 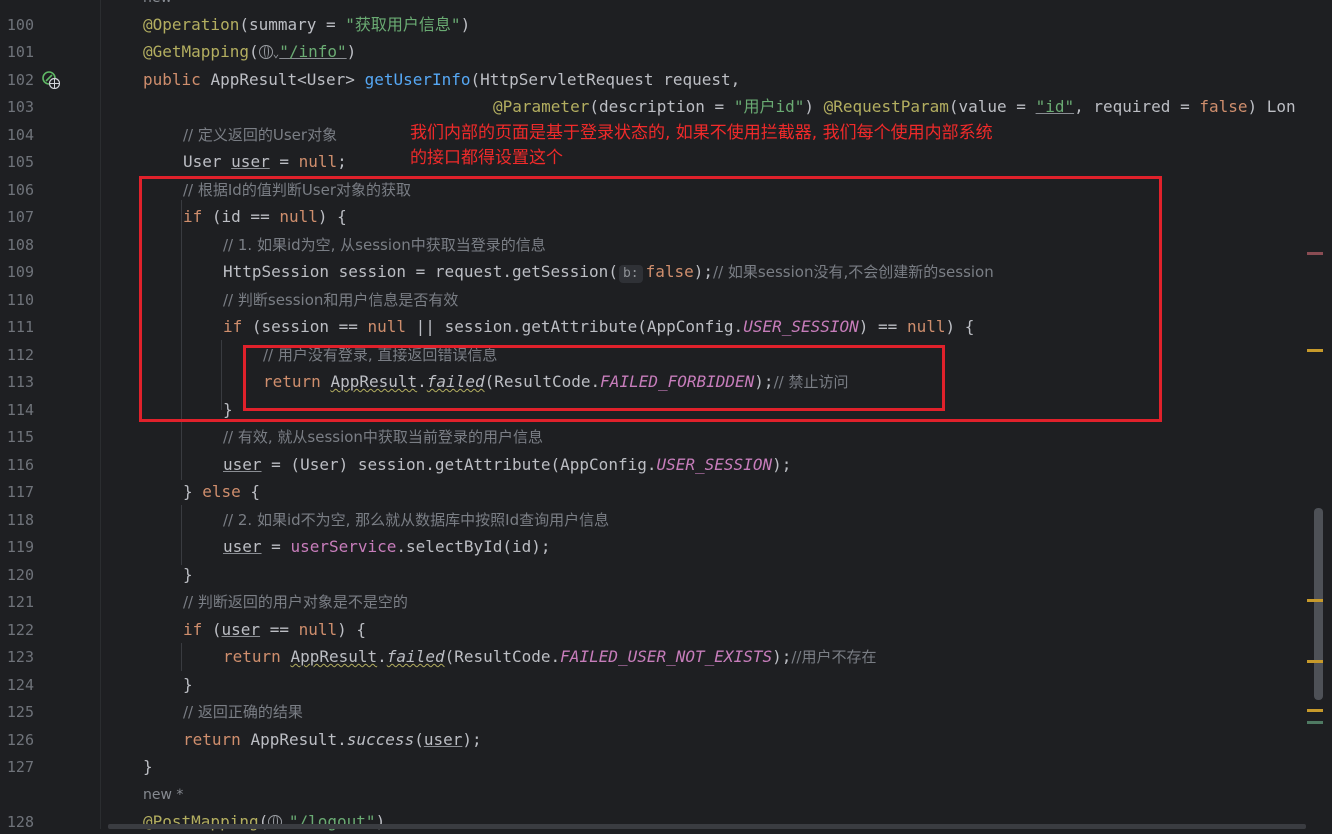 I want to click on line-number: 126, so click(x=20, y=740).